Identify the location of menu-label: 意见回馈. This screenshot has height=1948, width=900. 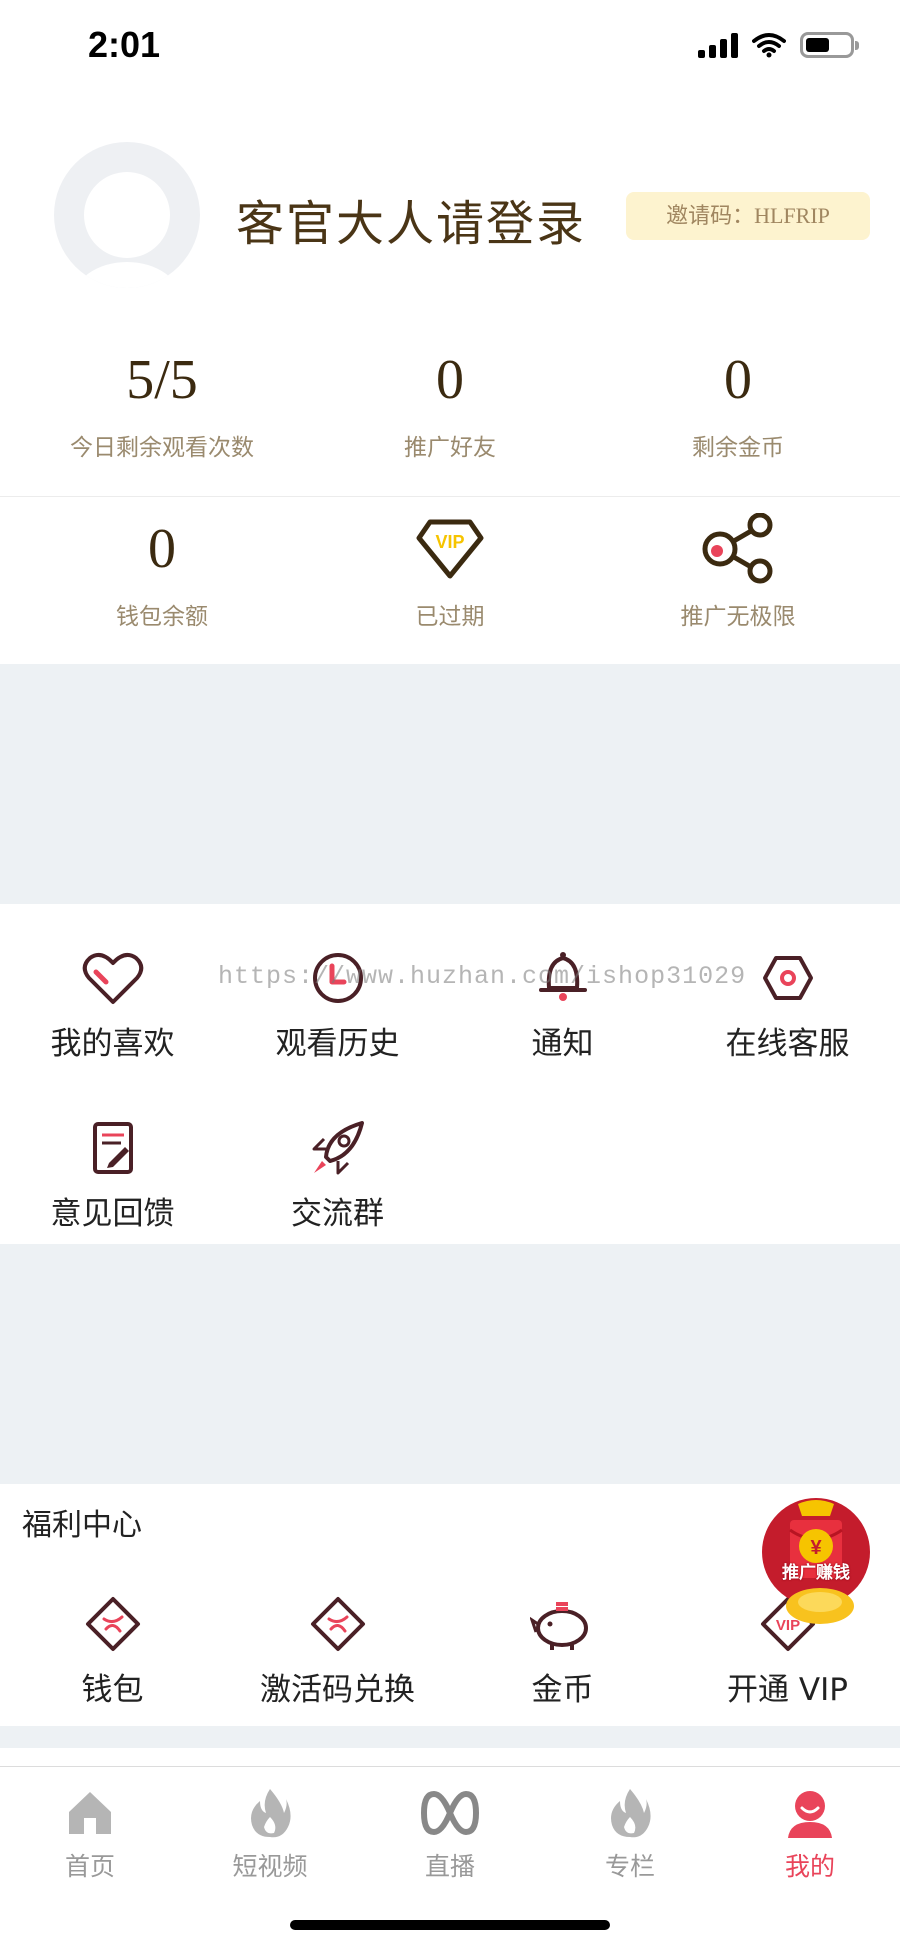
(112, 1214).